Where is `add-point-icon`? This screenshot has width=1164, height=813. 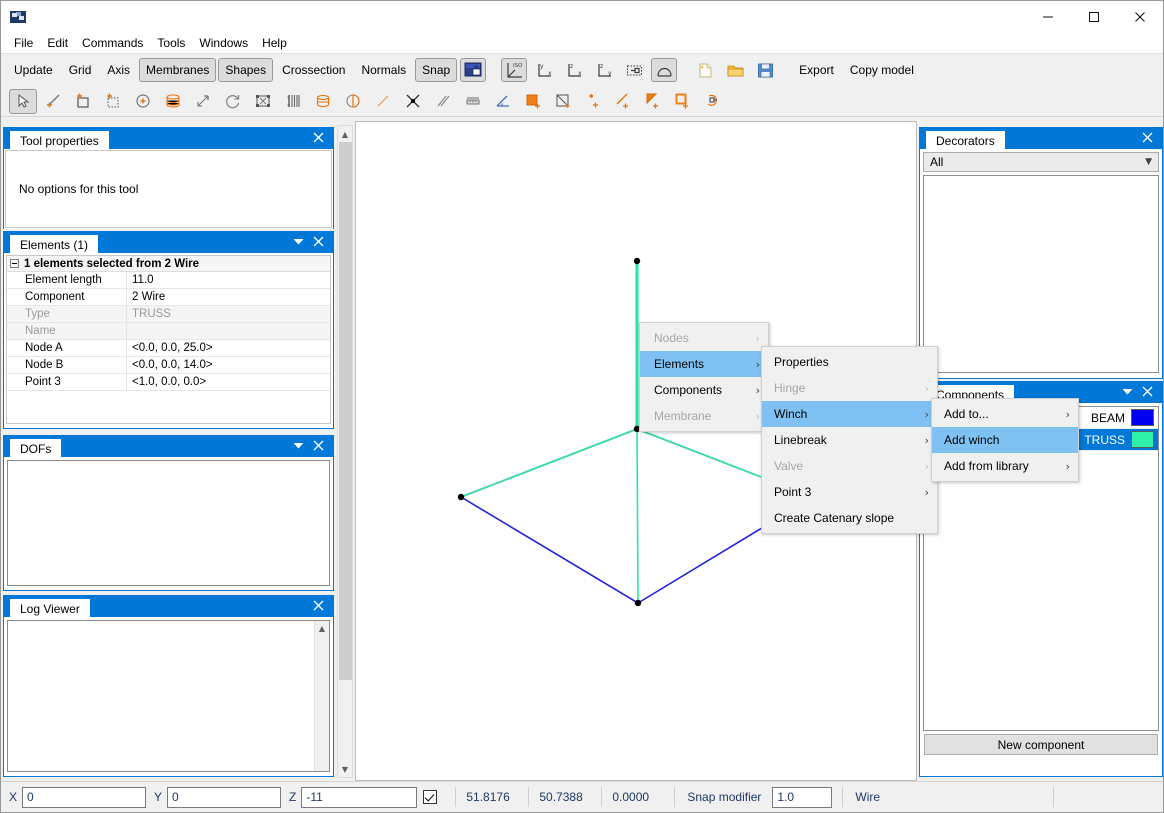 add-point-icon is located at coordinates (593, 101).